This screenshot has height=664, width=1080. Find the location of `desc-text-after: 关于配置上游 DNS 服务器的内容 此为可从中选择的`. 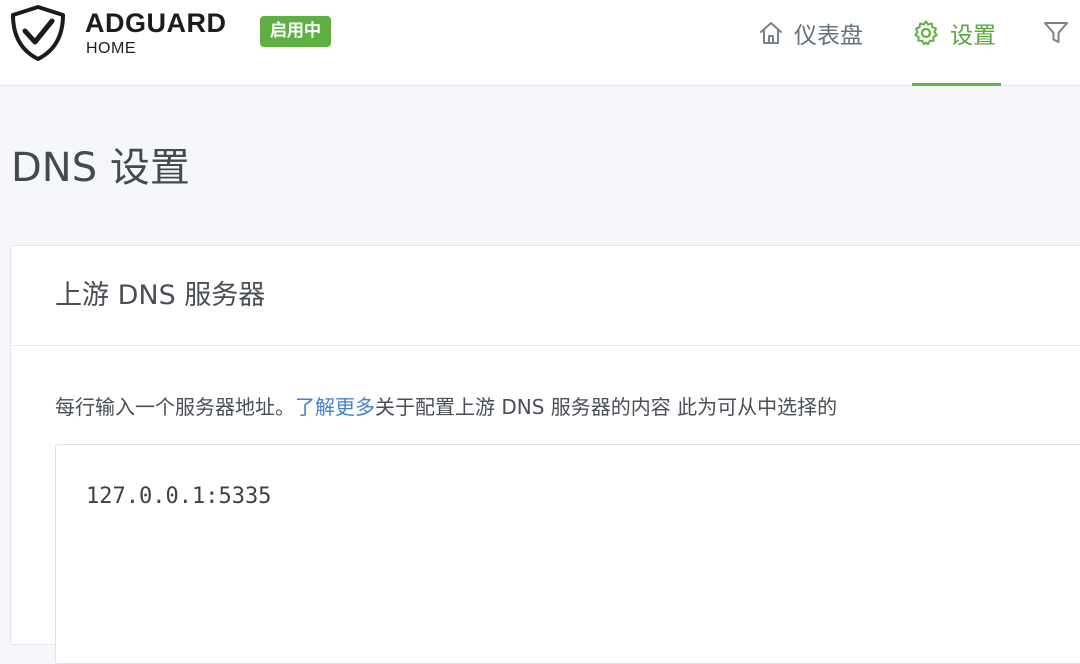

desc-text-after: 关于配置上游 DNS 服务器的内容 此为可从中选择的 is located at coordinates (606, 407).